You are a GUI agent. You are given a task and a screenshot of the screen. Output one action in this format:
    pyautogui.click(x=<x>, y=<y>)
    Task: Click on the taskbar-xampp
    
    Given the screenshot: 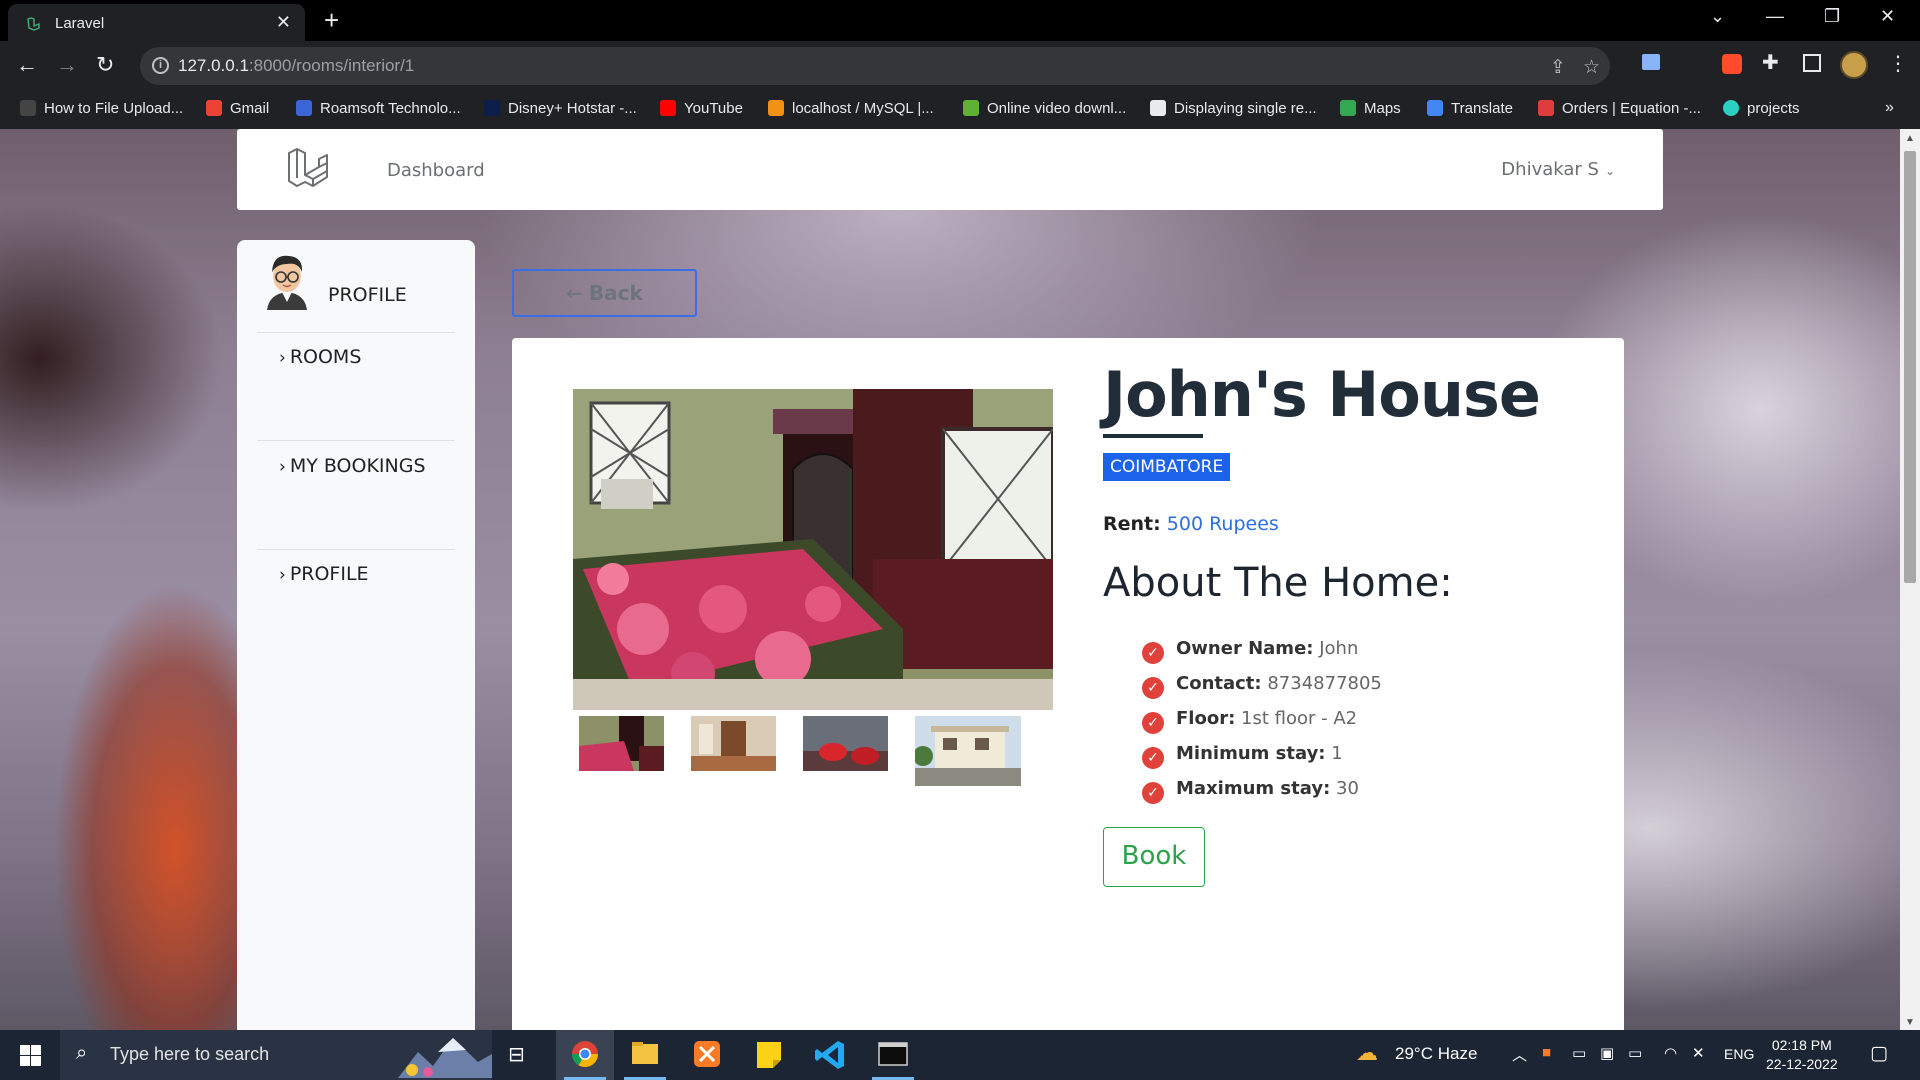 What is the action you would take?
    pyautogui.click(x=707, y=1055)
    